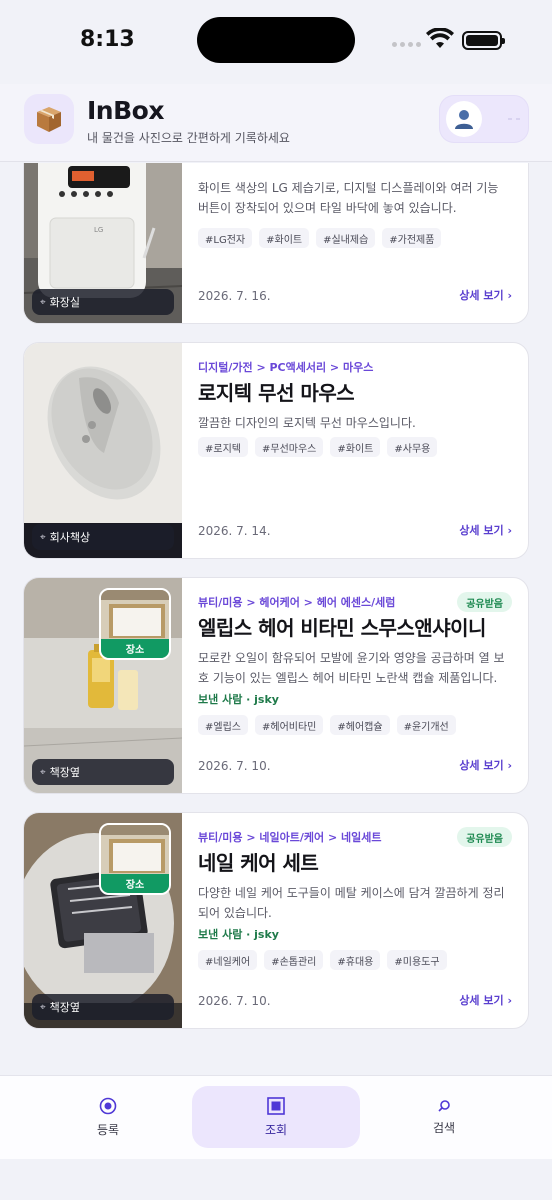  Describe the element at coordinates (294, 960) in the screenshot. I see `tag: #손톱관리` at that location.